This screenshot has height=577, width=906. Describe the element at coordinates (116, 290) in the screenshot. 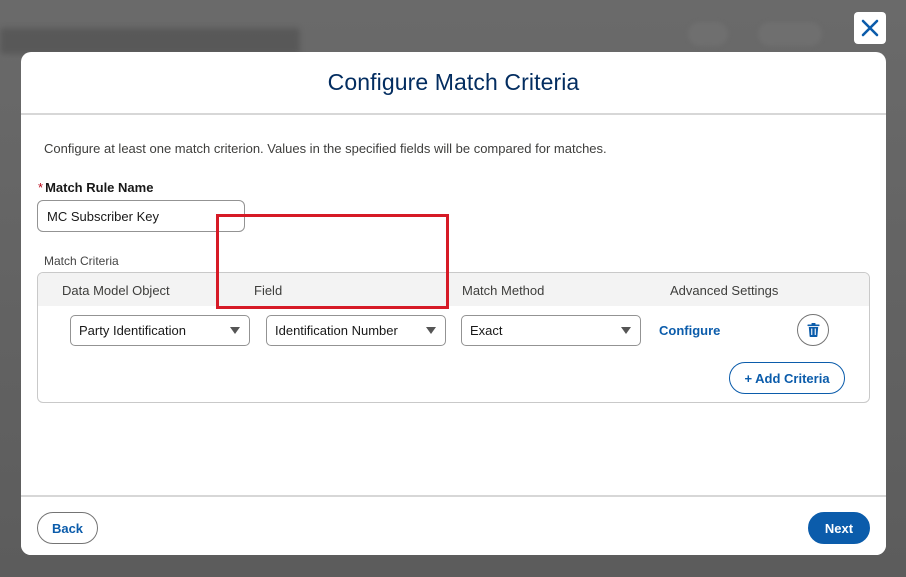

I see `column-header-data-model-object: Data Model Object` at that location.